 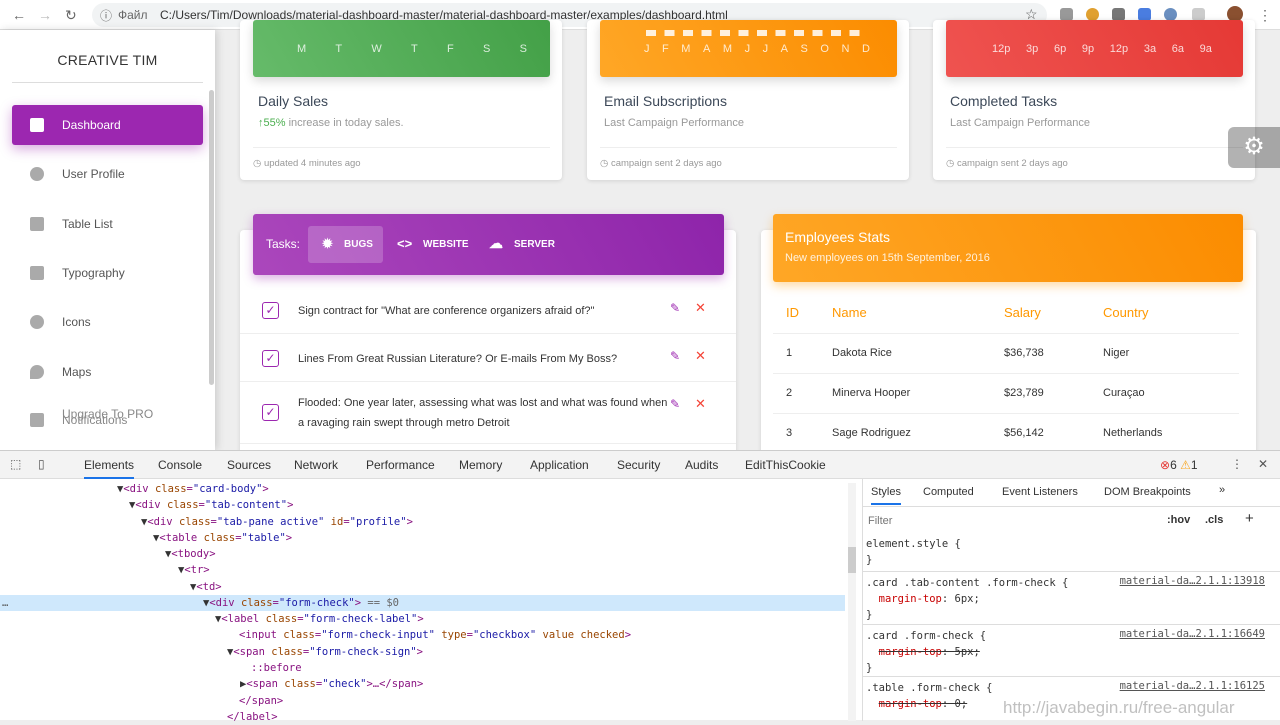 What do you see at coordinates (71, 15) in the screenshot?
I see `reload-icon: ↻` at bounding box center [71, 15].